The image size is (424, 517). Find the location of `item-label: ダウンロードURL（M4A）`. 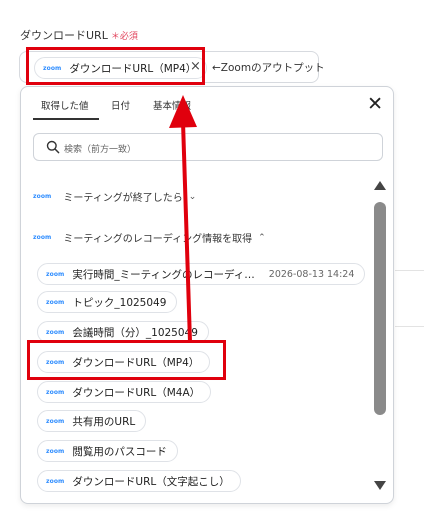

item-label: ダウンロードURL（M4A） is located at coordinates (136, 392).